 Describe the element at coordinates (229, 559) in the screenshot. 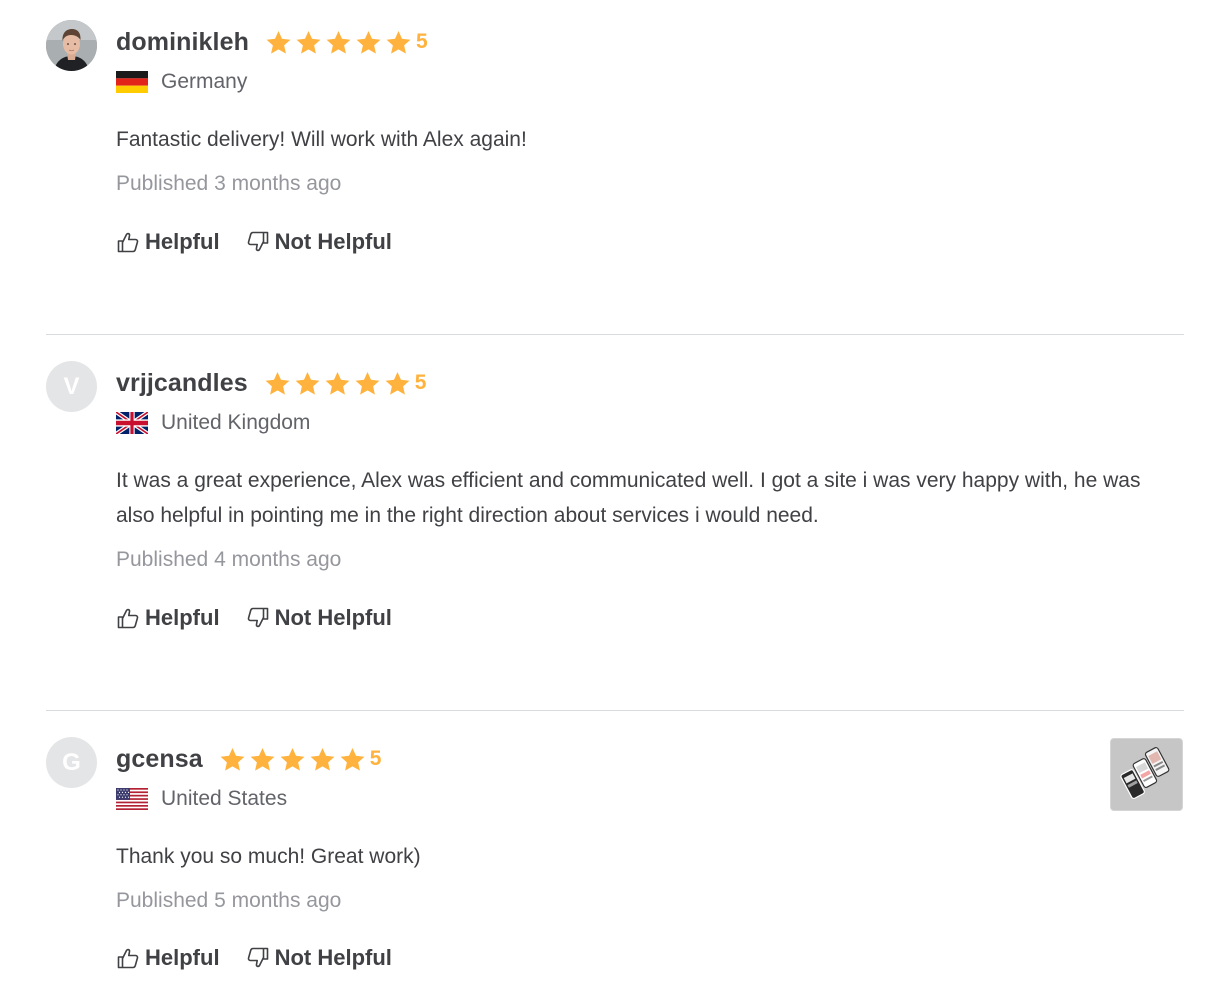

I see `published-date: Published 4 months ago` at that location.